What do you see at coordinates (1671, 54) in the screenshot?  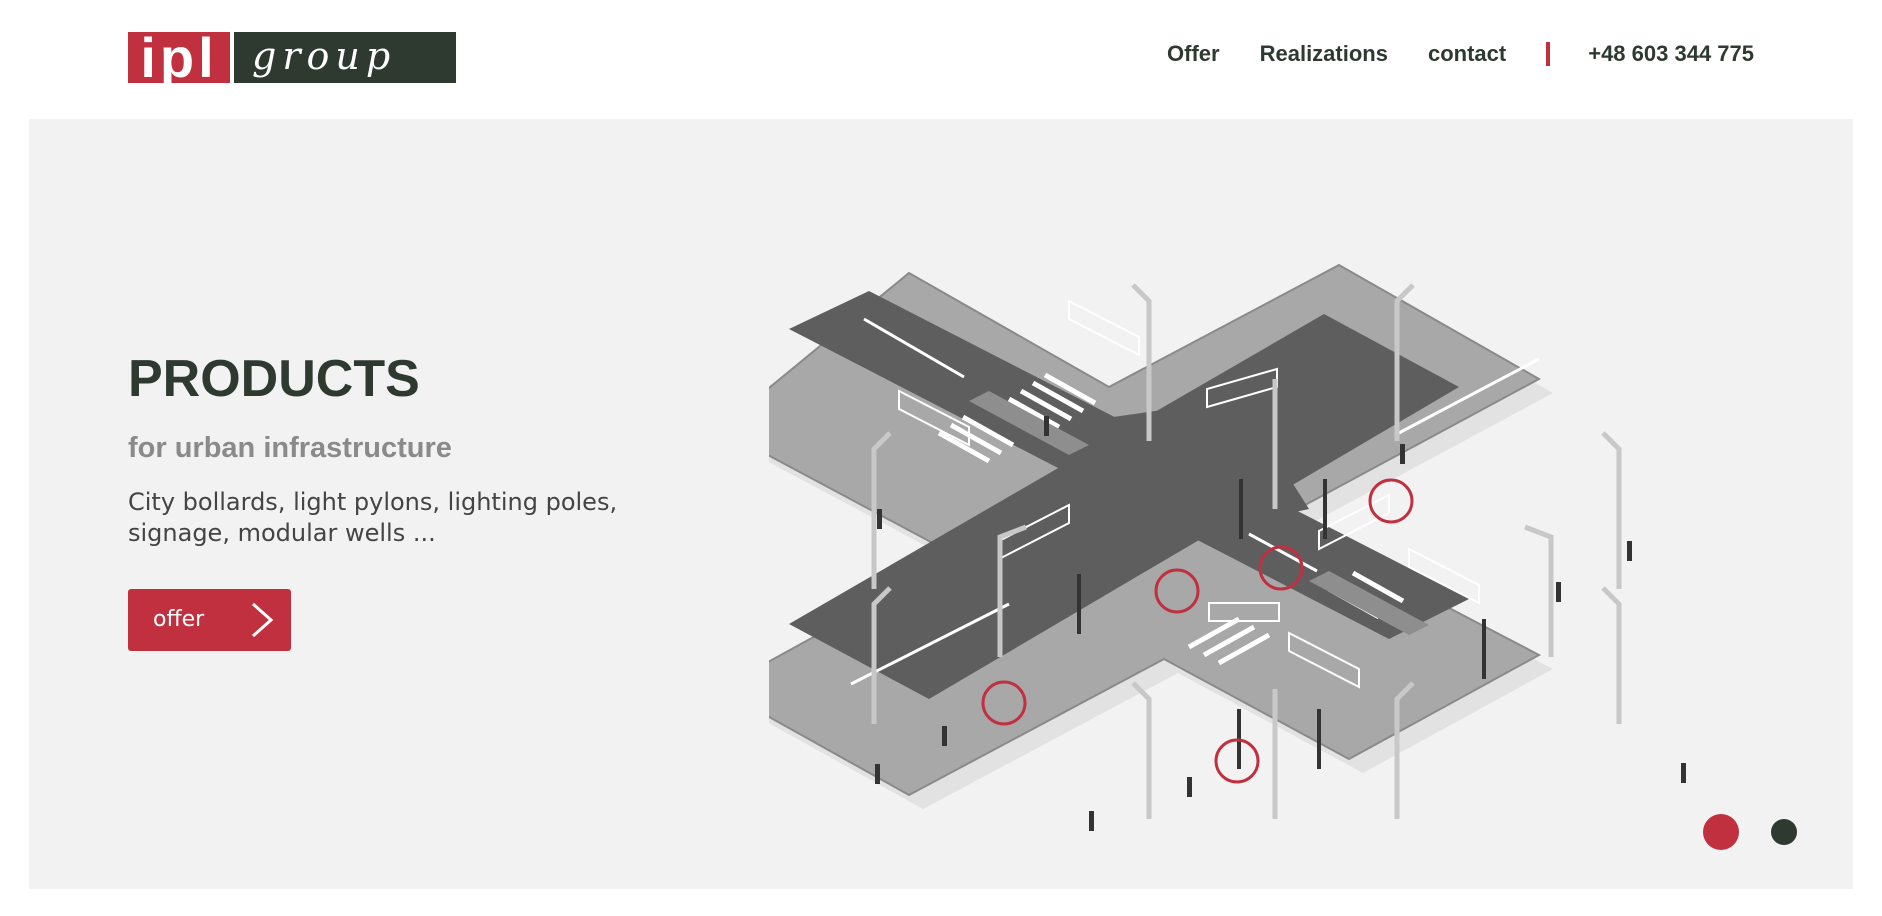 I see `phone-link: +48 603 344 775` at bounding box center [1671, 54].